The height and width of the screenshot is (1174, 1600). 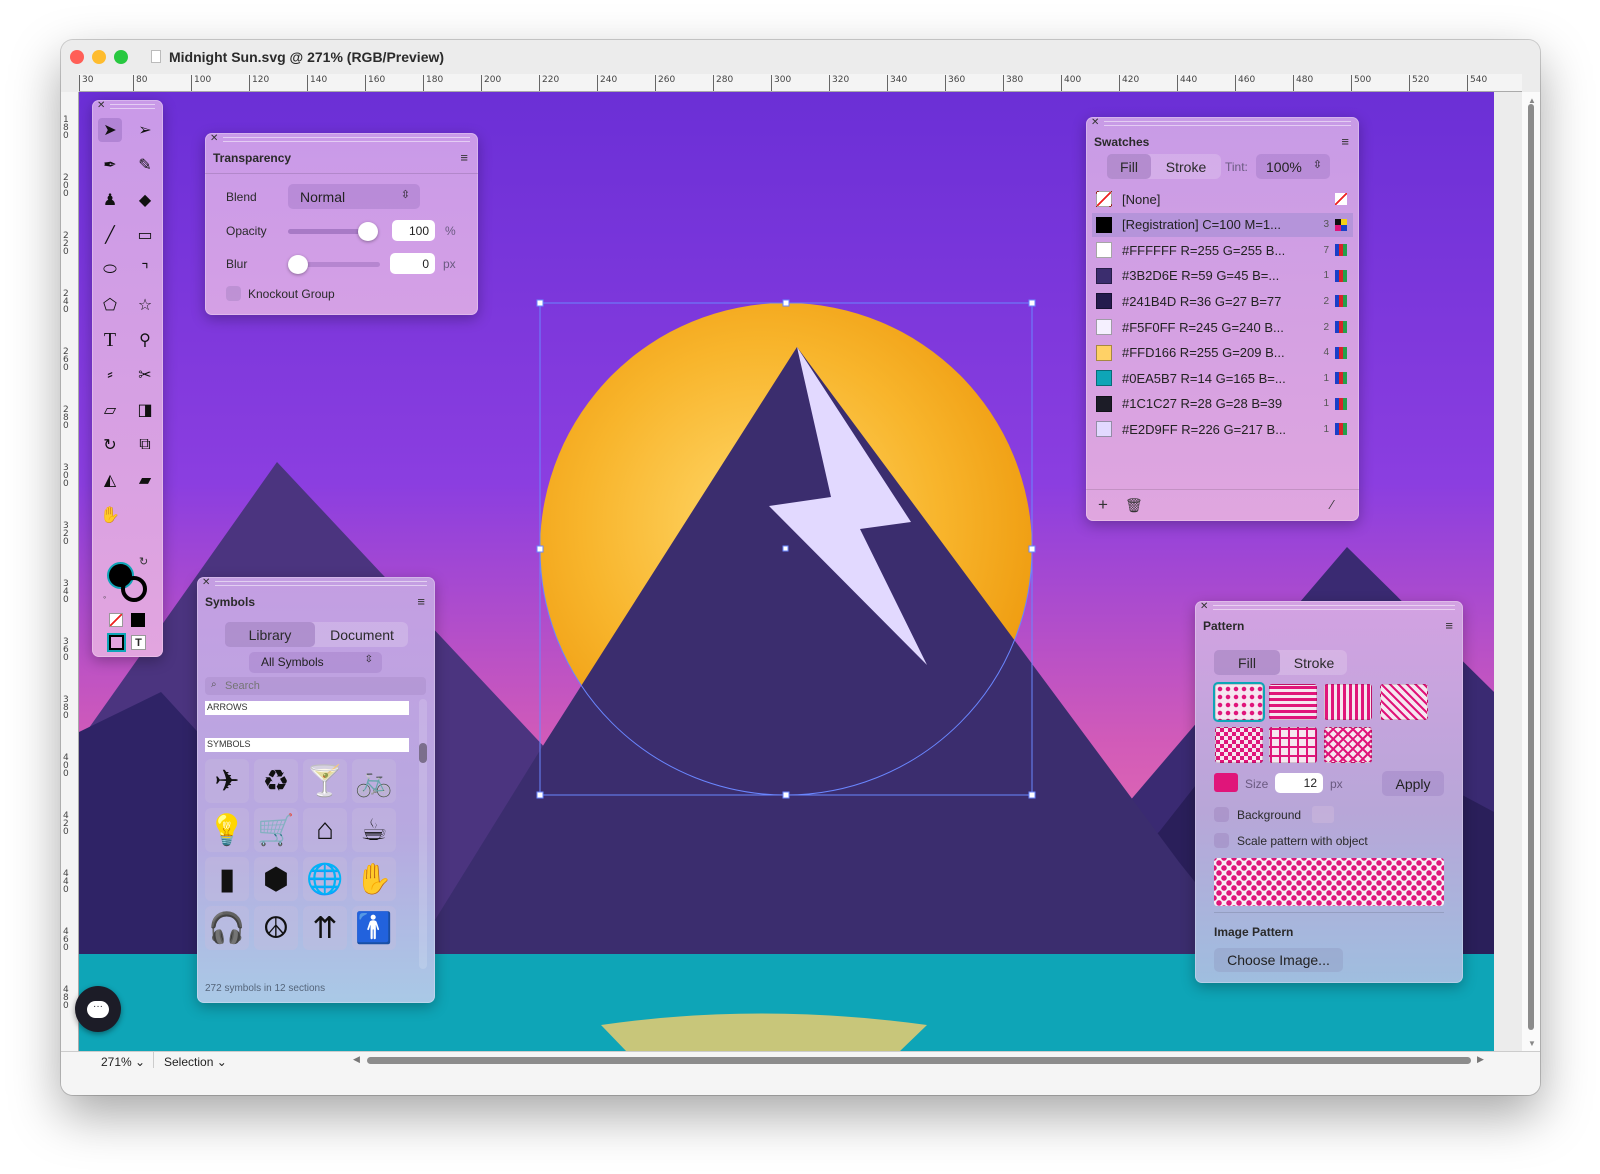 I want to click on minimize-window-button, so click(x=99, y=57).